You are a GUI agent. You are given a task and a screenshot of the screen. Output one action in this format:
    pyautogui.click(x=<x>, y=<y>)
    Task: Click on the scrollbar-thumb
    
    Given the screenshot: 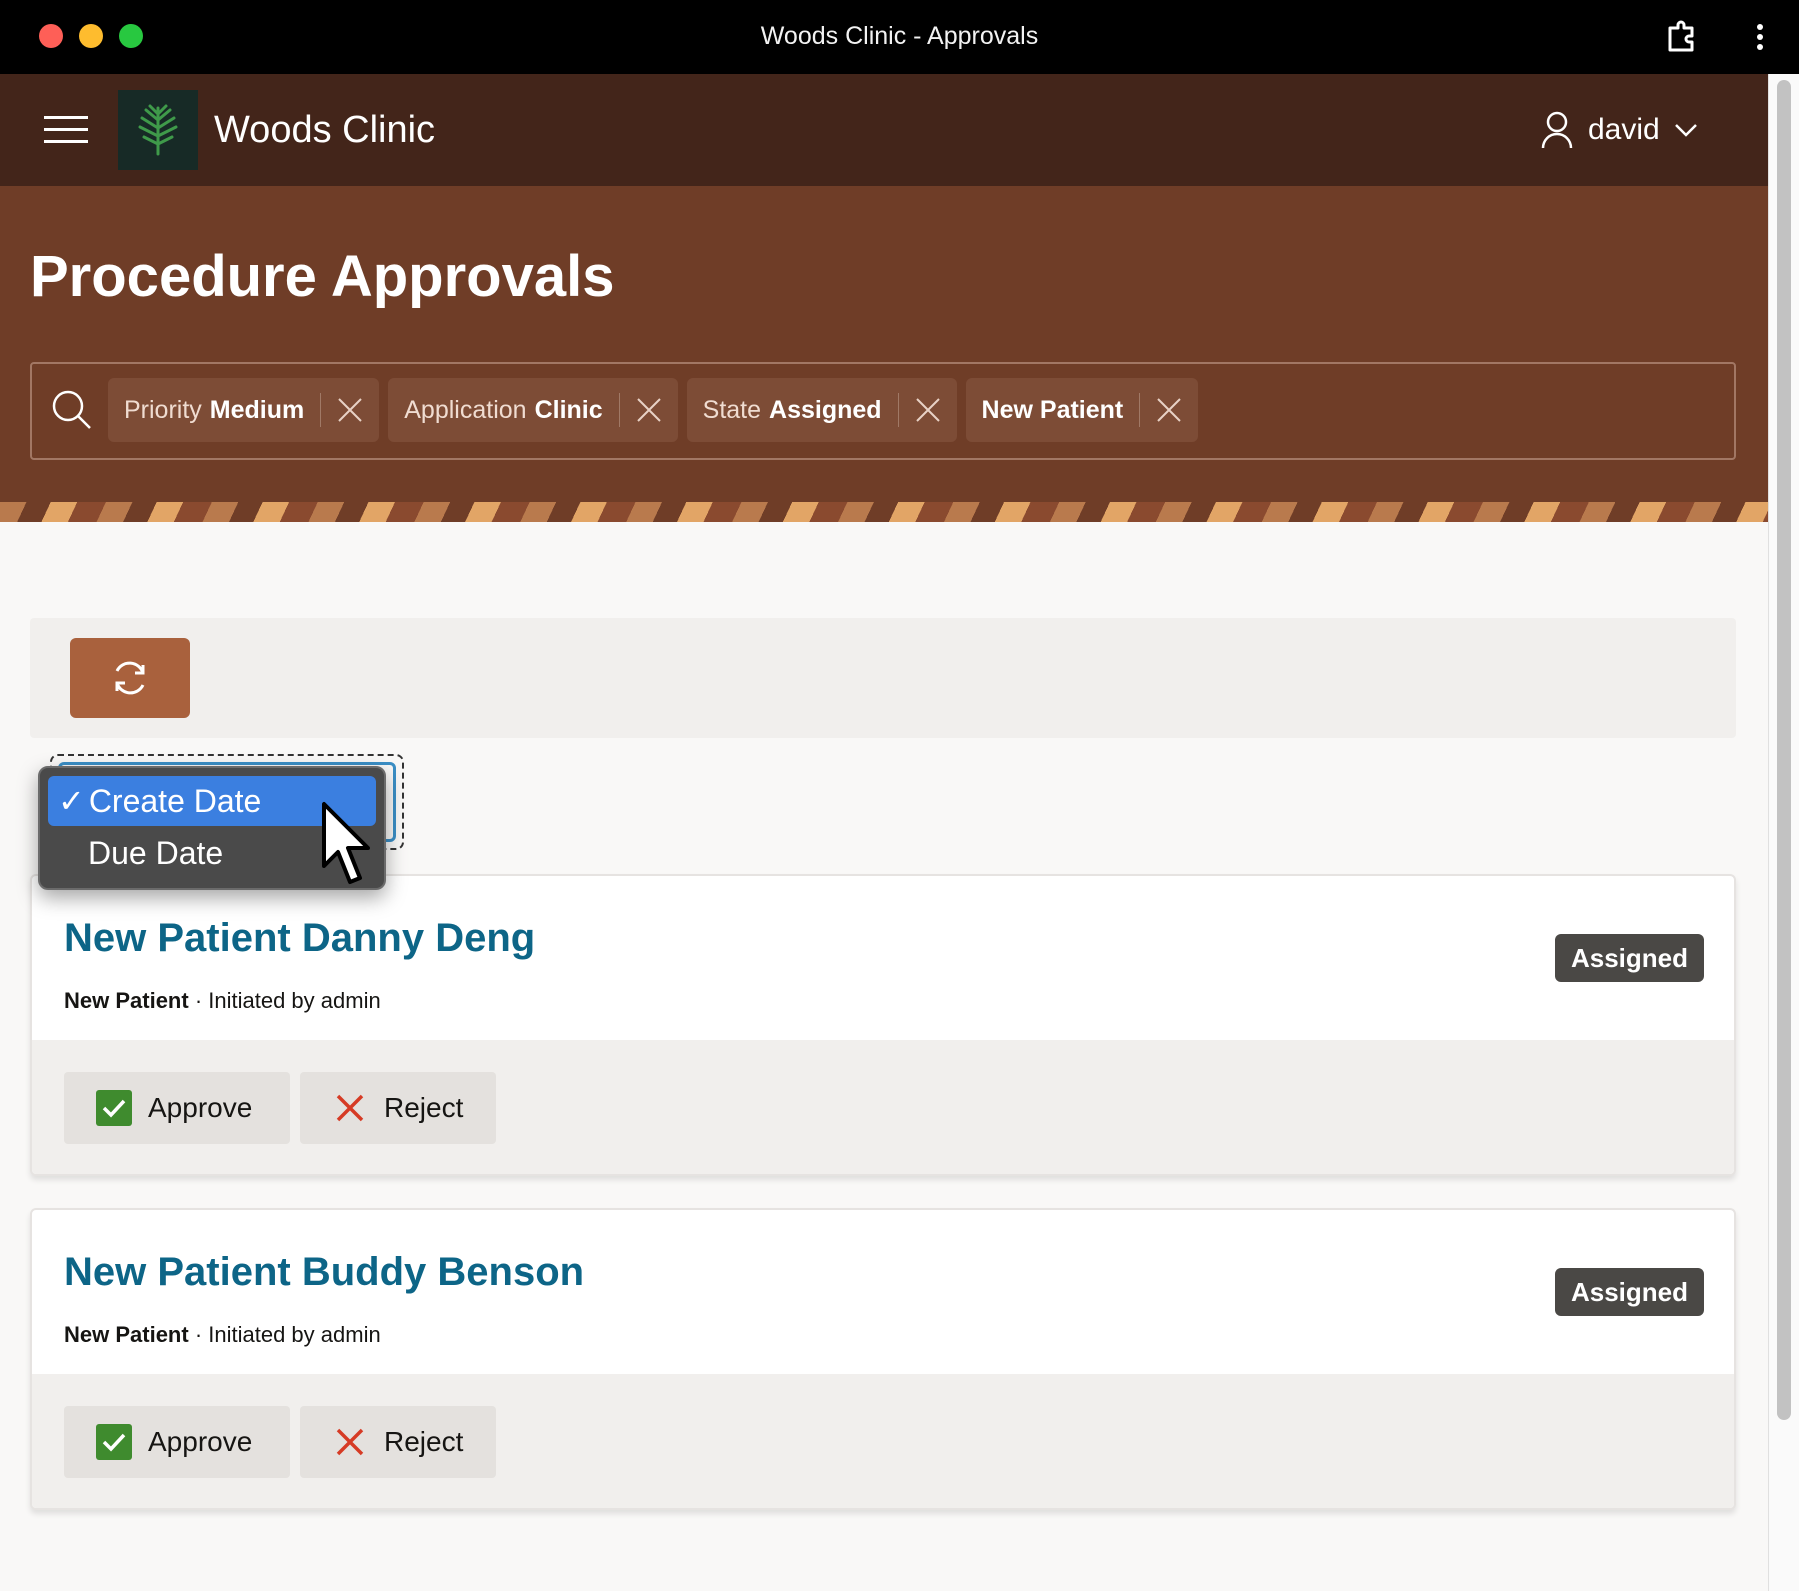 What is the action you would take?
    pyautogui.click(x=1784, y=750)
    